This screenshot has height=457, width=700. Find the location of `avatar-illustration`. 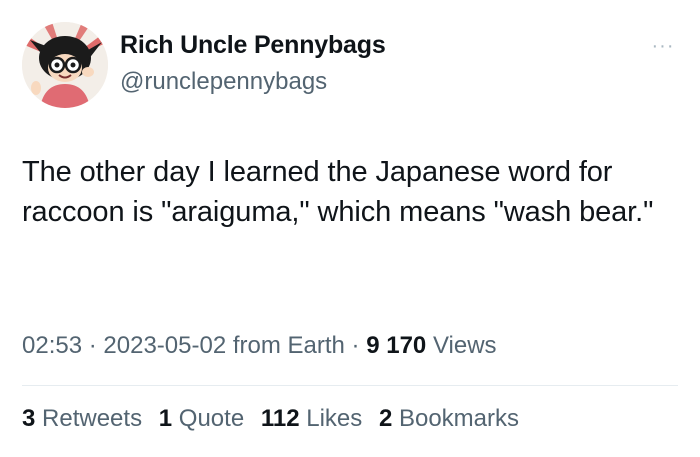

avatar-illustration is located at coordinates (65, 65).